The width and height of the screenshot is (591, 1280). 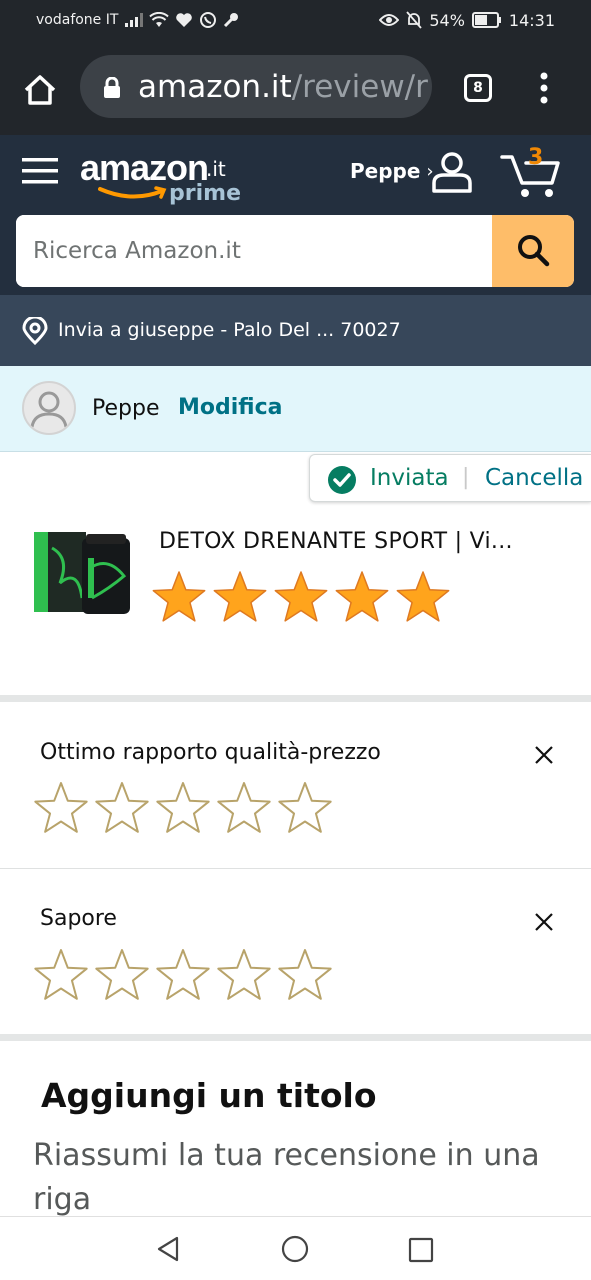 What do you see at coordinates (112, 87) in the screenshot?
I see `lock-icon` at bounding box center [112, 87].